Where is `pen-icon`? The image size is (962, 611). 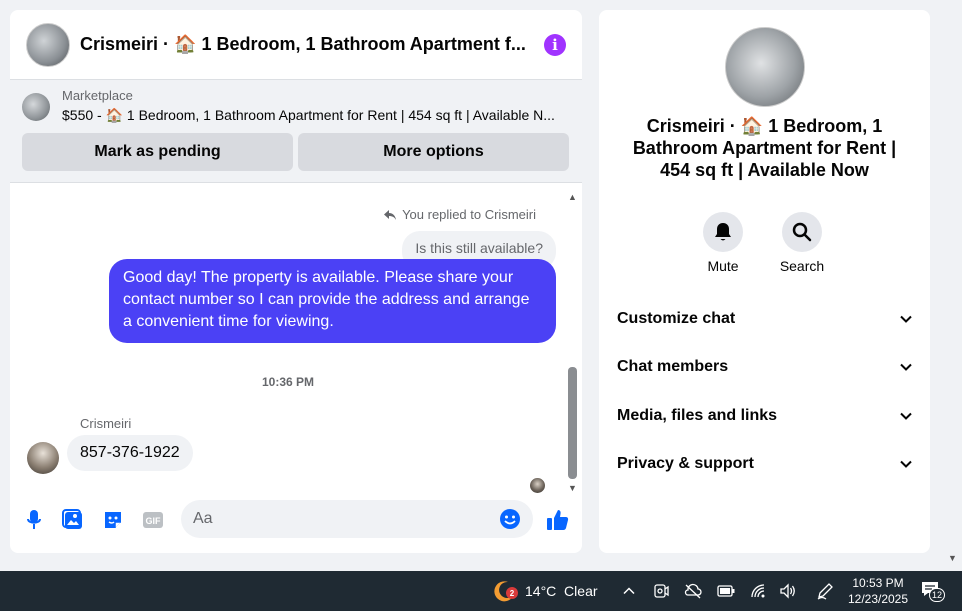 pen-icon is located at coordinates (825, 591).